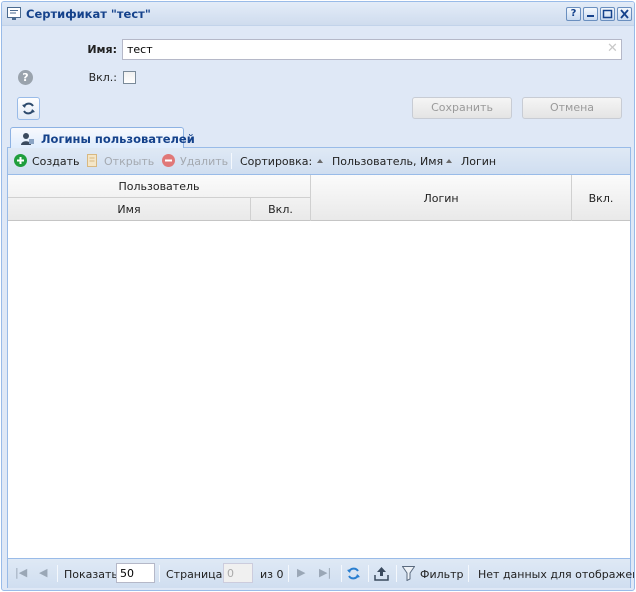  I want to click on column-header-user-enabled: Вкл., so click(281, 209).